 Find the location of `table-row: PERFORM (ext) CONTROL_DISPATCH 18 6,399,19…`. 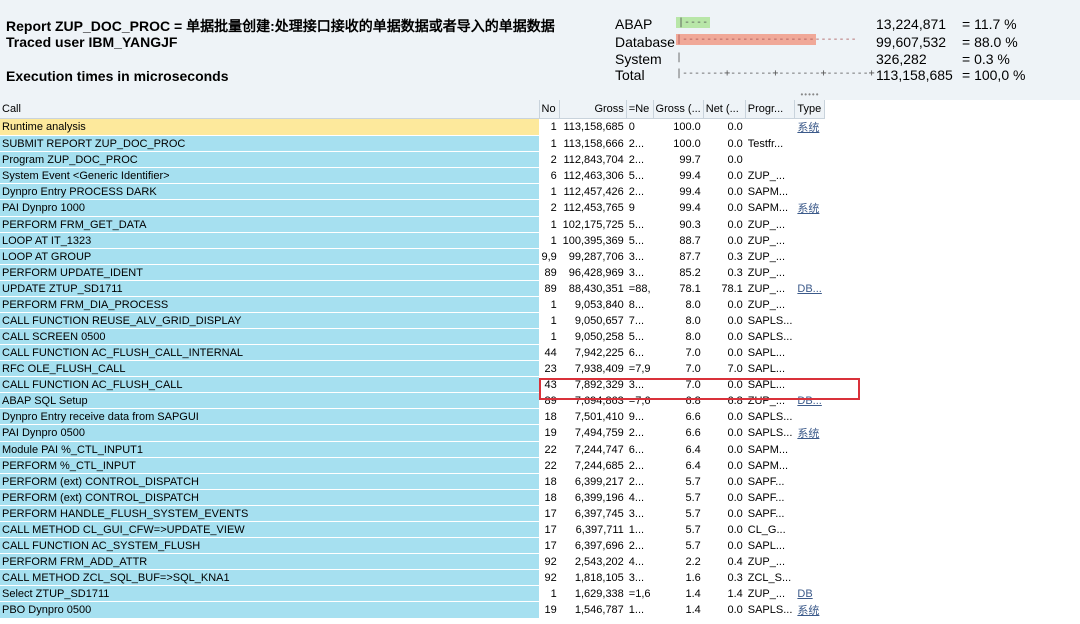

table-row: PERFORM (ext) CONTROL_DISPATCH 18 6,399,19… is located at coordinates (412, 497).